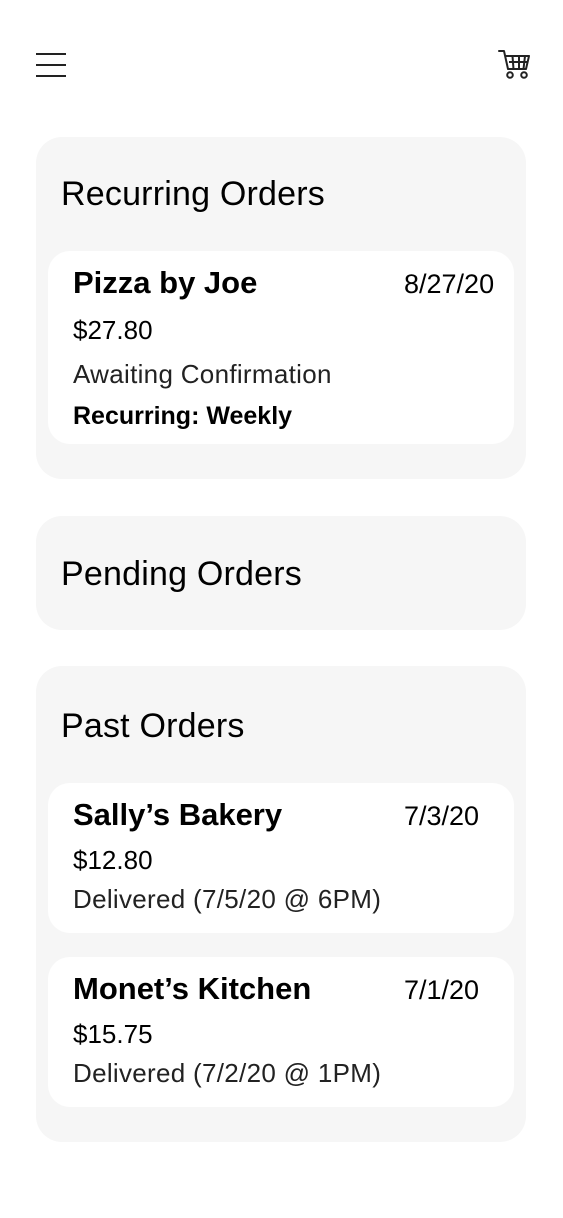  Describe the element at coordinates (192, 988) in the screenshot. I see `restaurant-name: Monet’s Kitchen` at that location.